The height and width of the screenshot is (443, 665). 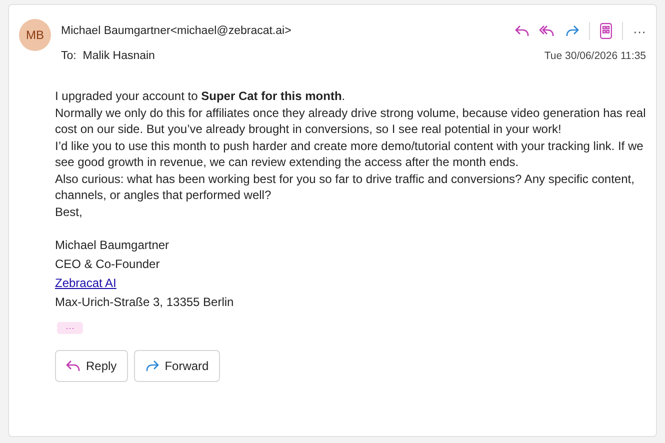 I want to click on avatar: MB, so click(x=35, y=35).